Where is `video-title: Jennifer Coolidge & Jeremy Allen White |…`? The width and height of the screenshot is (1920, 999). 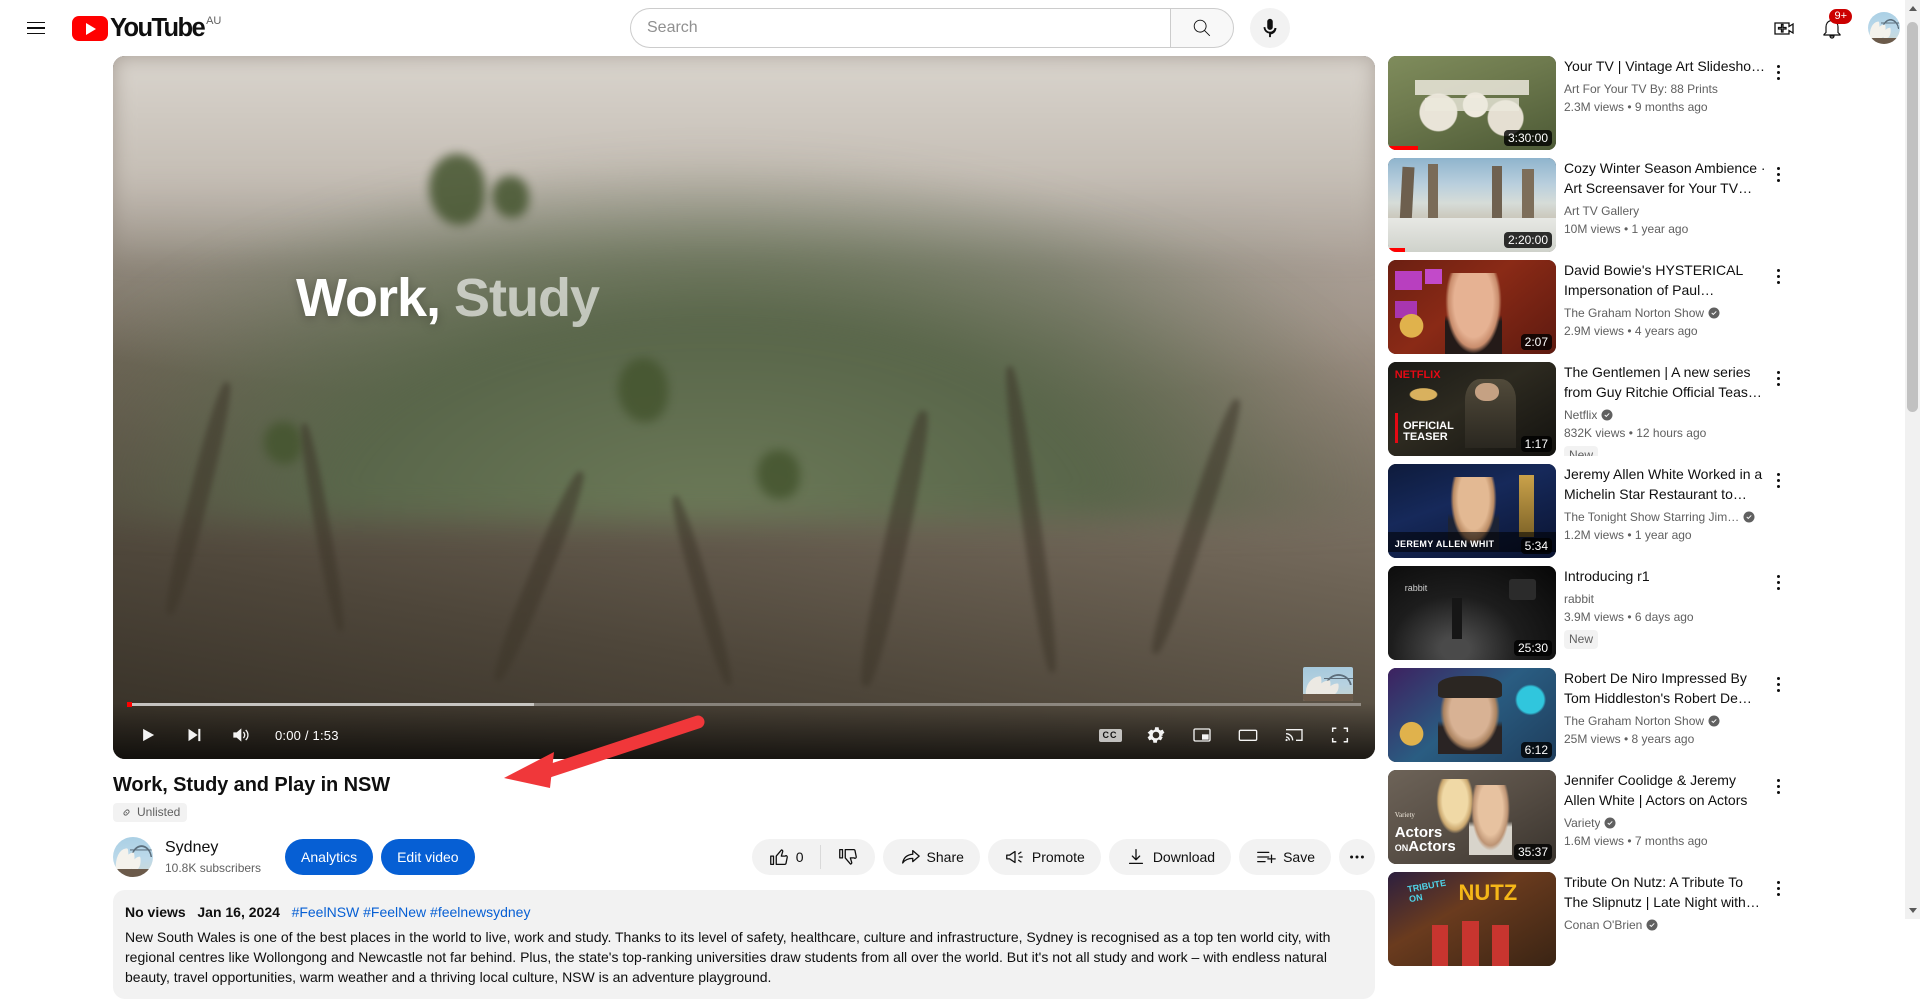 video-title: Jennifer Coolidge & Jeremy Allen White |… is located at coordinates (1665, 790).